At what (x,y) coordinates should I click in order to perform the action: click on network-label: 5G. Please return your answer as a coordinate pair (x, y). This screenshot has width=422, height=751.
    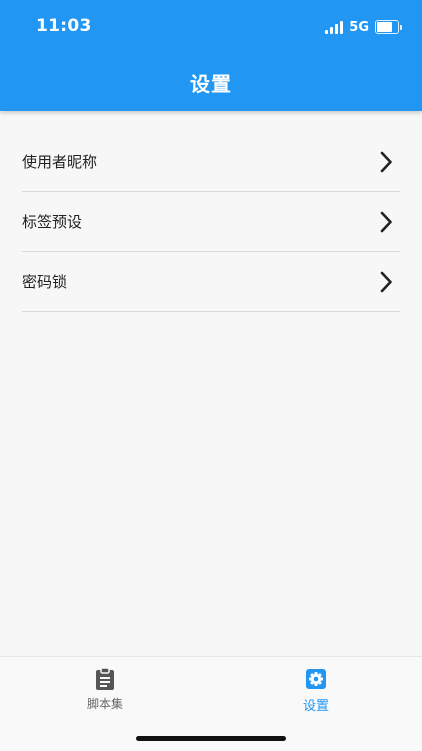
    Looking at the image, I should click on (359, 27).